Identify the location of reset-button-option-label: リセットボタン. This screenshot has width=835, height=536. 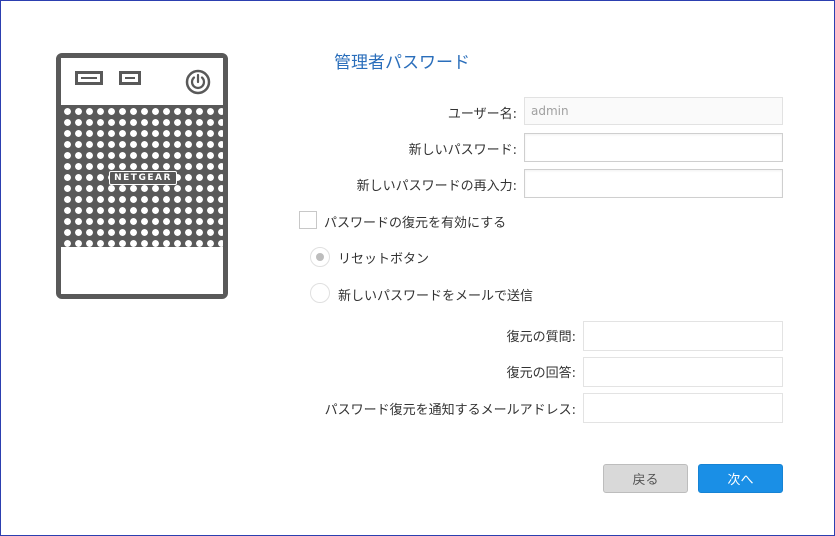
(383, 257).